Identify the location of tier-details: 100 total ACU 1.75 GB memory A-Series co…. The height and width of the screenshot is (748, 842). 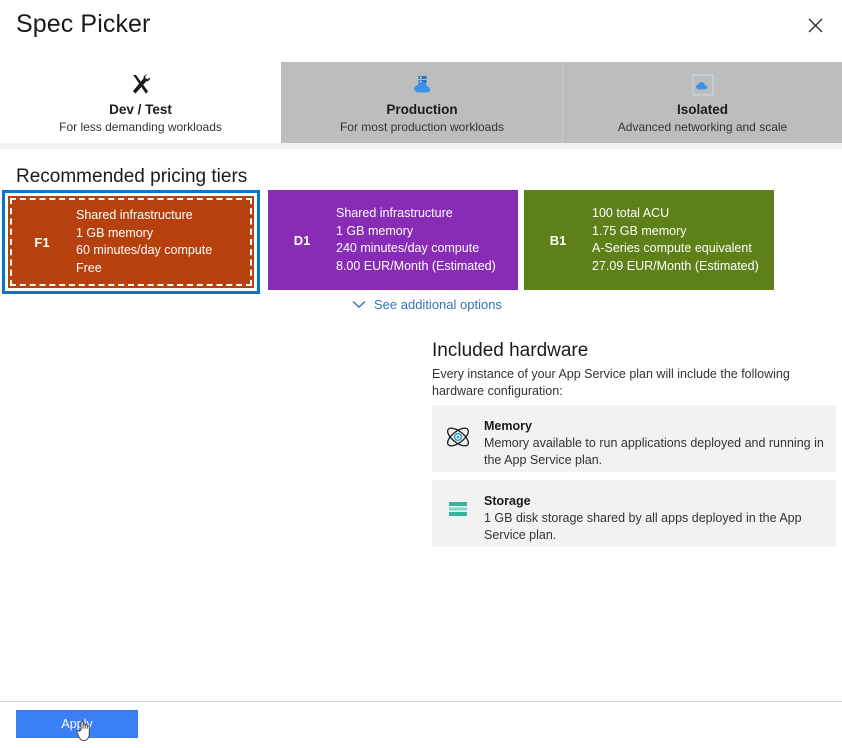
(675, 240).